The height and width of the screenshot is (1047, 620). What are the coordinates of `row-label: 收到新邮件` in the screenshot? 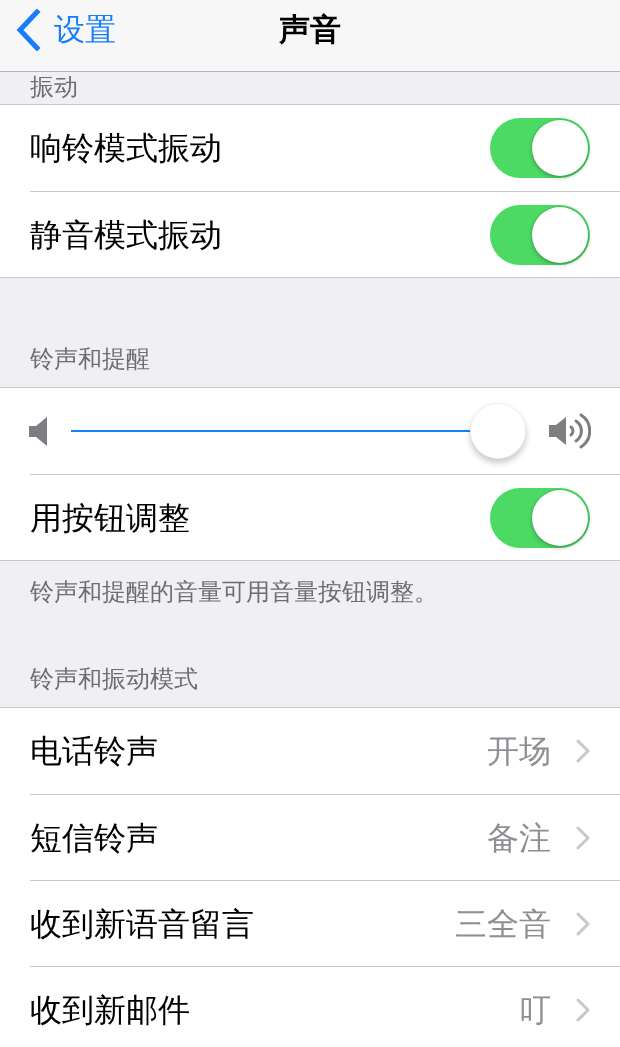 It's located at (110, 1010).